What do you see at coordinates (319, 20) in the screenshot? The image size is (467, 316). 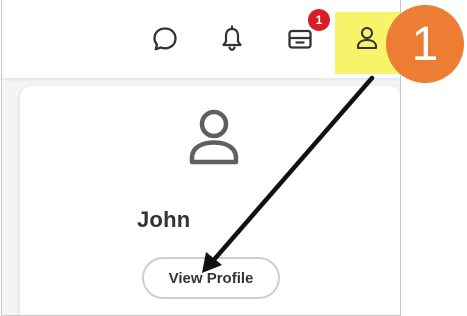 I see `inbox-count-badge: 1` at bounding box center [319, 20].